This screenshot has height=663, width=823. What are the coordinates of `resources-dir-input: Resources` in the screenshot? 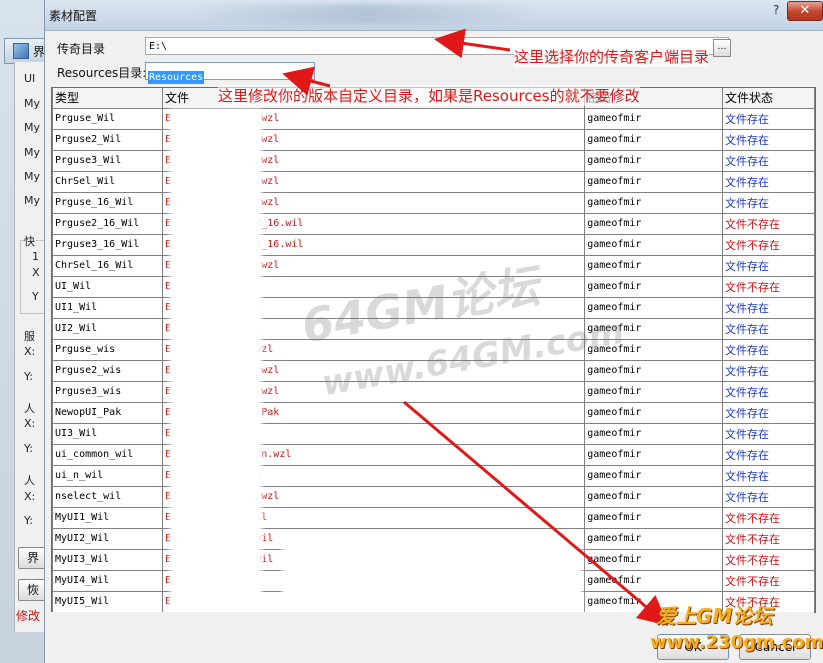 It's located at (230, 73).